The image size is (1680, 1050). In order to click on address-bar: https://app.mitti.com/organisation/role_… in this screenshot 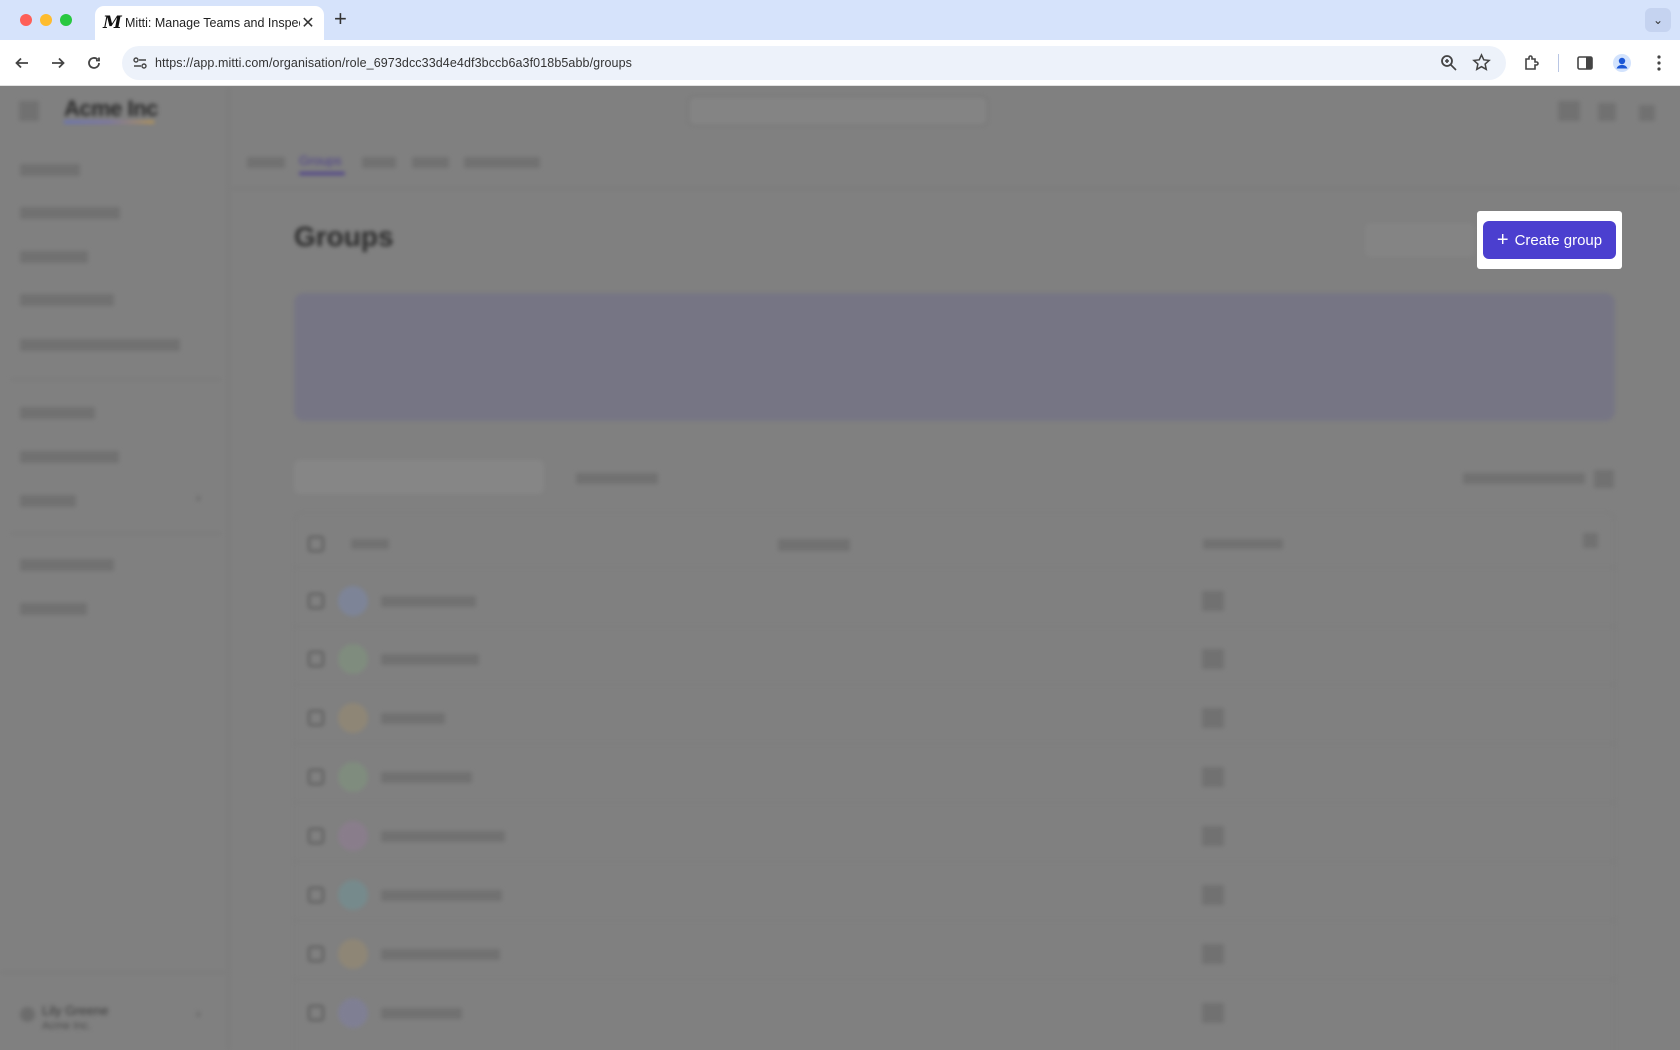, I will do `click(814, 63)`.